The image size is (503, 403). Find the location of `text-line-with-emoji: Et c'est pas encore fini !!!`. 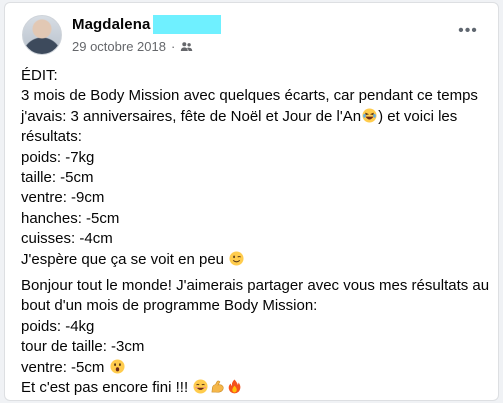

text-line-with-emoji: Et c'est pas encore fini !!! is located at coordinates (254, 388).